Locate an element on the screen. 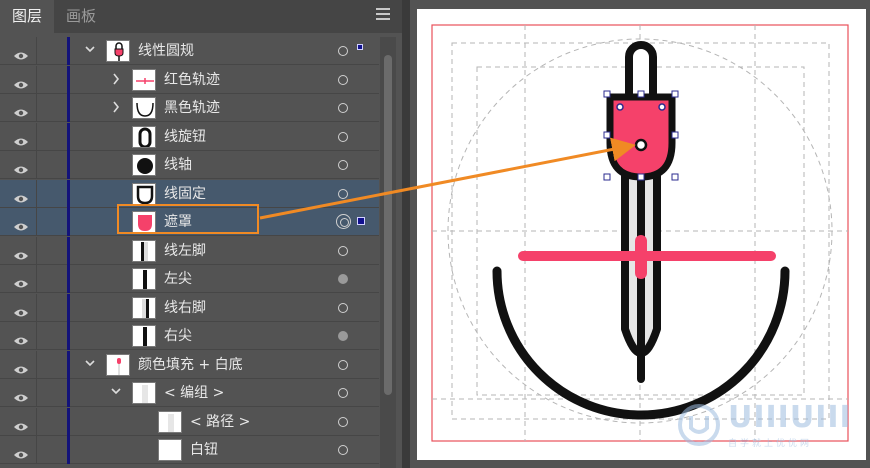 The height and width of the screenshot is (468, 870). layer-row: < 编组 > is located at coordinates (189, 393).